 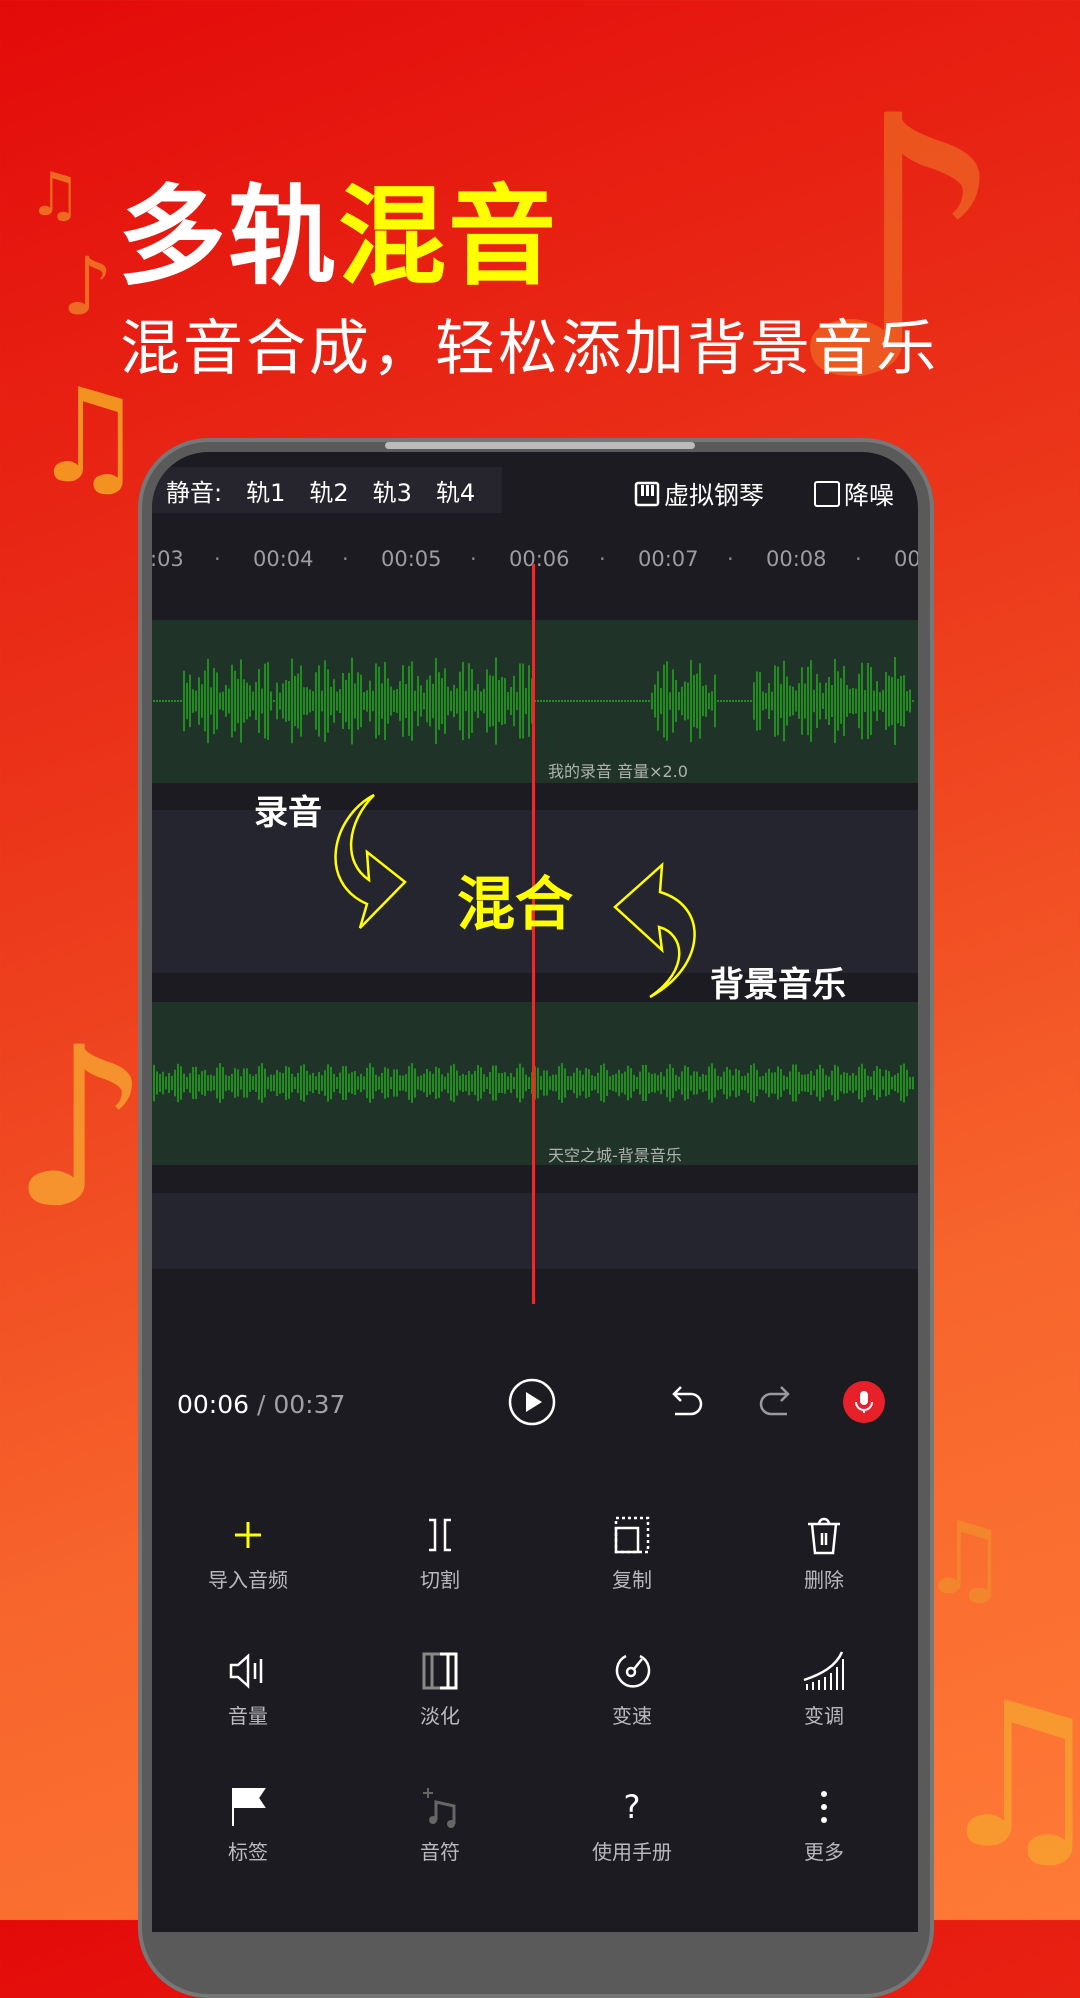 What do you see at coordinates (370, 861) in the screenshot?
I see `curved-arrow-right-icon` at bounding box center [370, 861].